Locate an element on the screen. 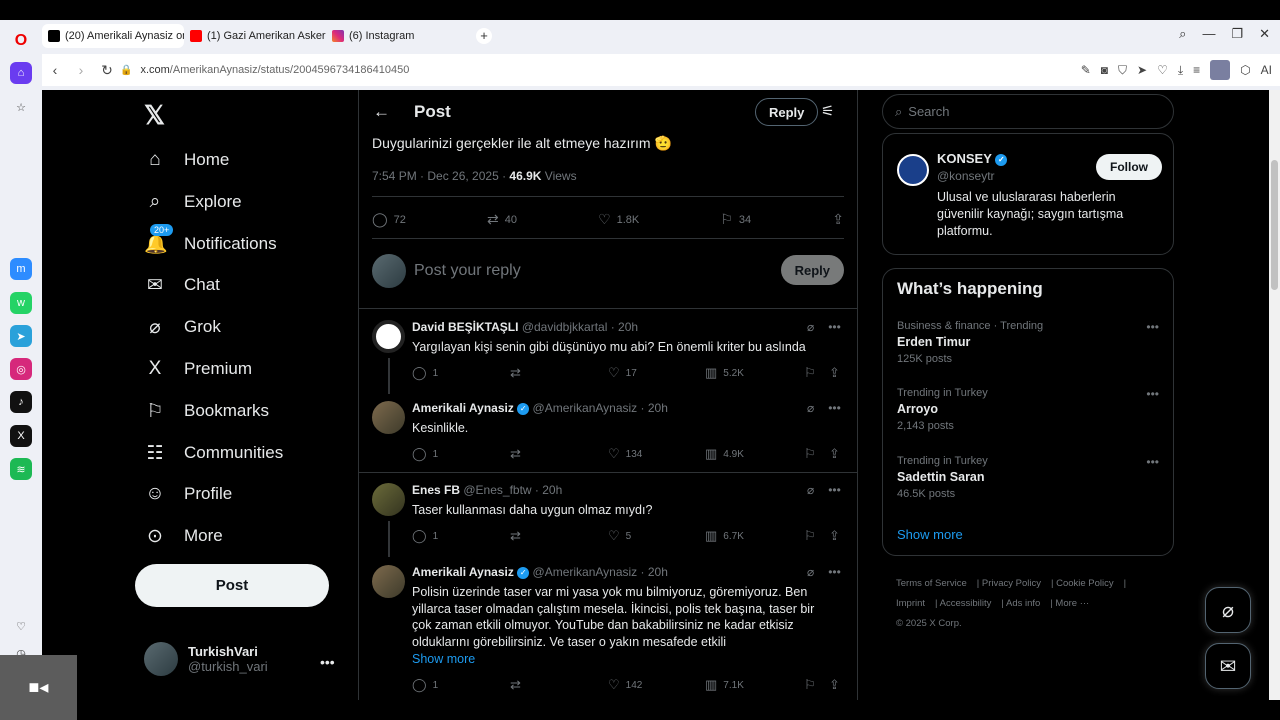 The width and height of the screenshot is (1280, 720). tiktok-icon: ♪ is located at coordinates (21, 402).